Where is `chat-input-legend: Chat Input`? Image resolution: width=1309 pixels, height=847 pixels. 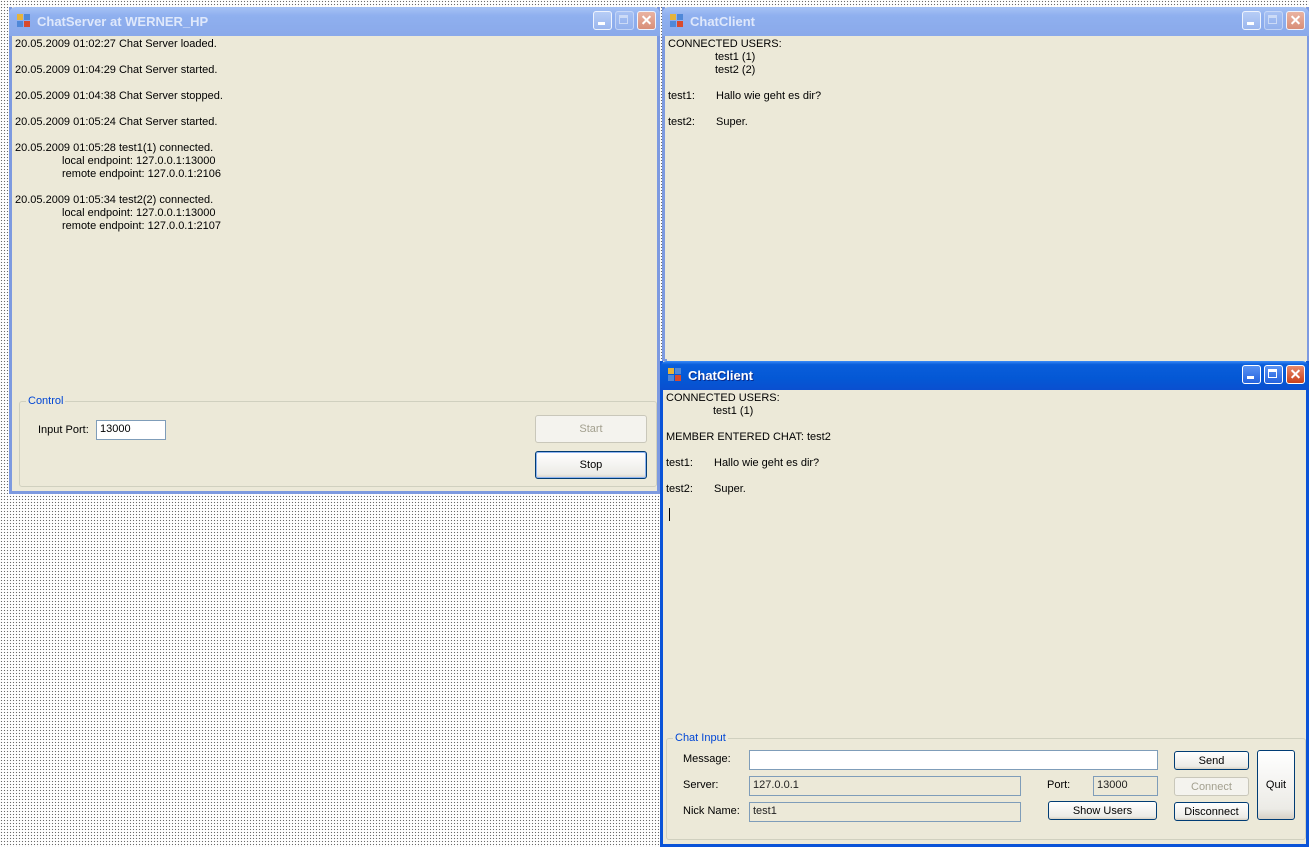
chat-input-legend: Chat Input is located at coordinates (700, 738).